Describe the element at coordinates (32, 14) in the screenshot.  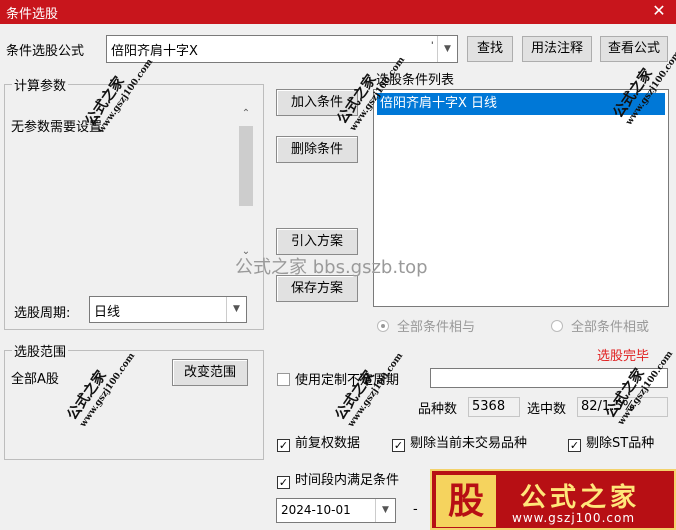
I see `window-title: 条件选股` at that location.